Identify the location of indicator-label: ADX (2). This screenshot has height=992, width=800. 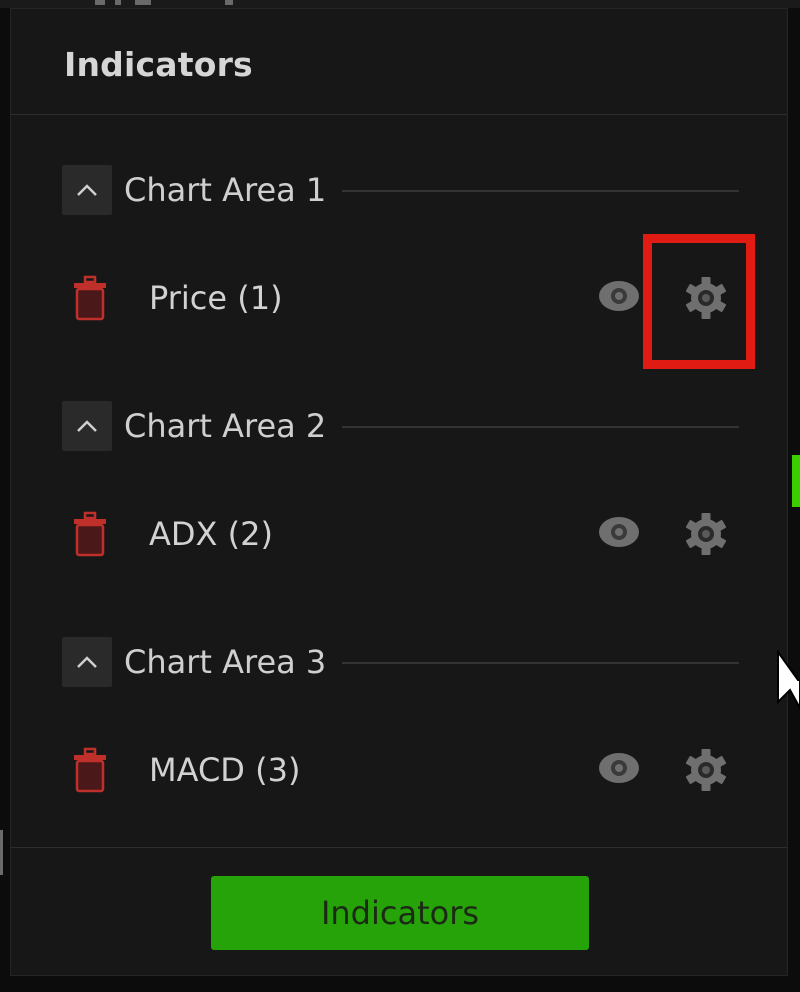
(211, 534).